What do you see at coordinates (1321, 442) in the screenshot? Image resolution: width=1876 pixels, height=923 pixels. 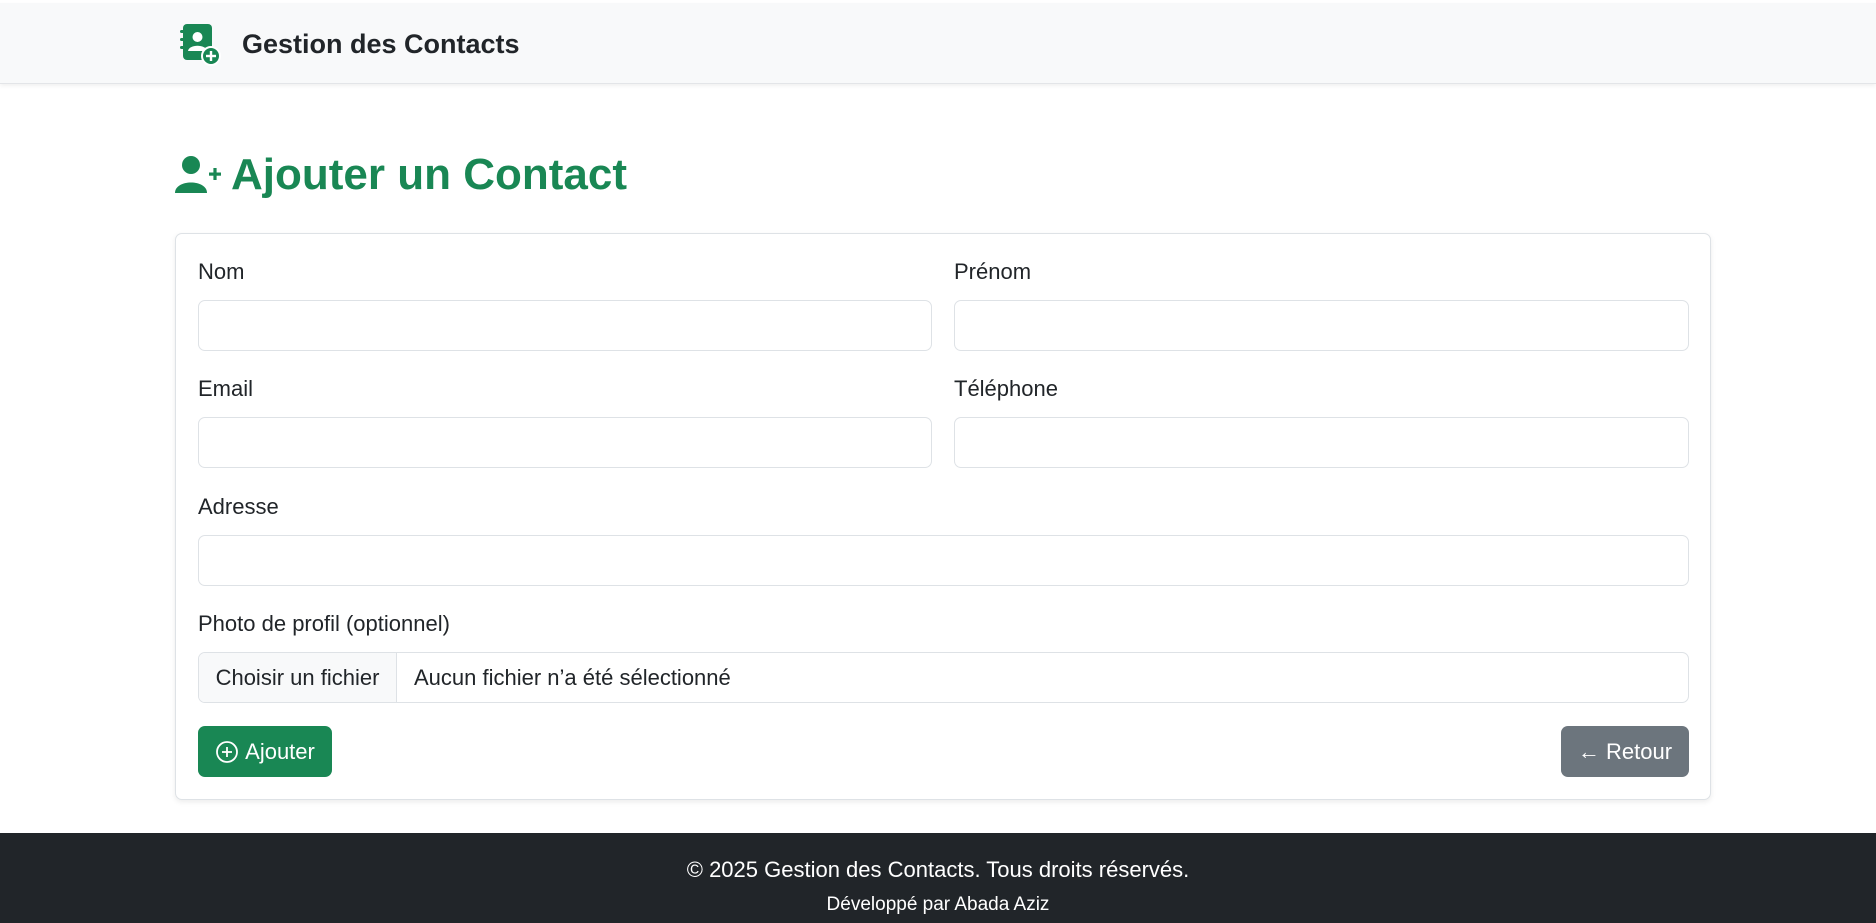 I see `telephone-input` at bounding box center [1321, 442].